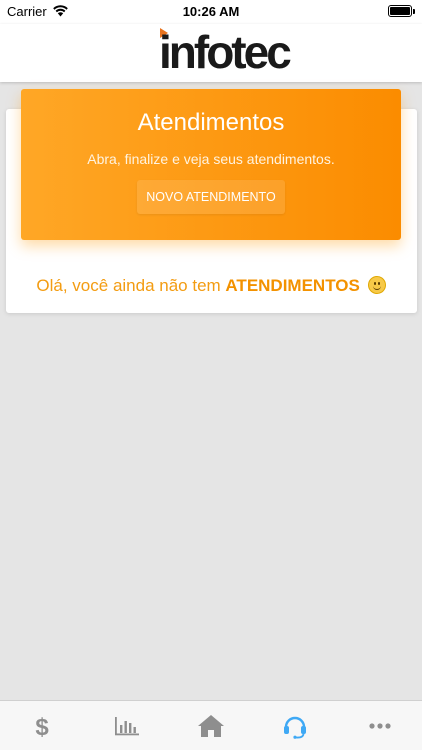  I want to click on tab-home, so click(211, 725).